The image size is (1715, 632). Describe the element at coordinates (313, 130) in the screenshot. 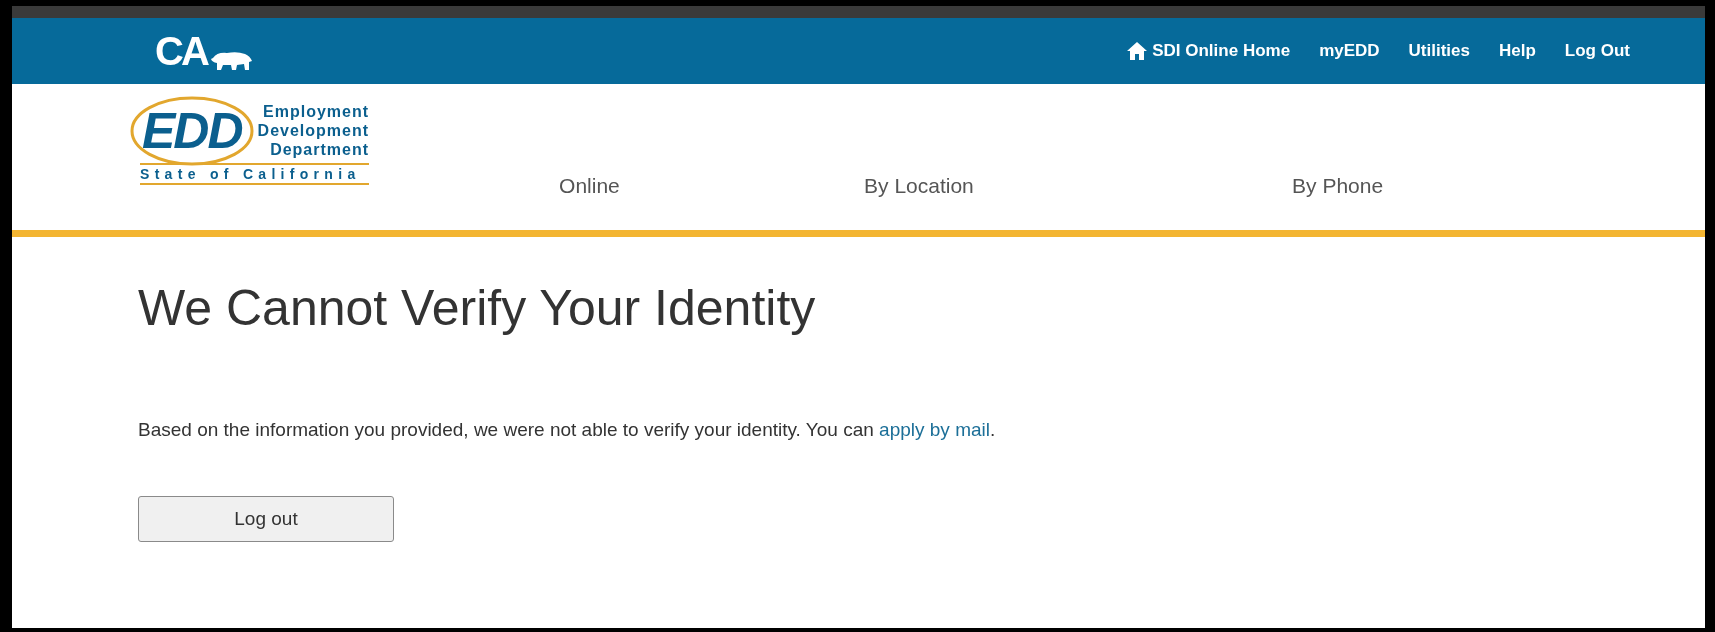

I see `logo-text: Development` at that location.